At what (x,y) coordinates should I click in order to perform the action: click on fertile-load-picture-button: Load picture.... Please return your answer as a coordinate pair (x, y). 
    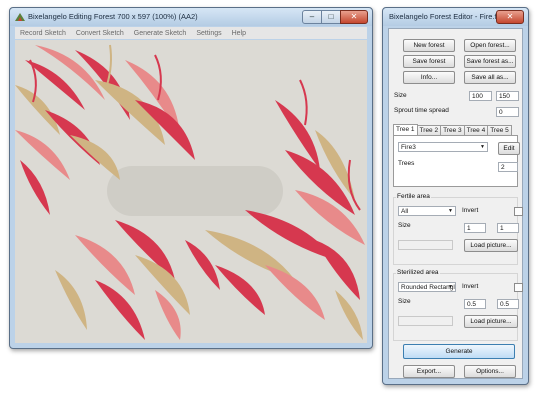
    Looking at the image, I should click on (491, 245).